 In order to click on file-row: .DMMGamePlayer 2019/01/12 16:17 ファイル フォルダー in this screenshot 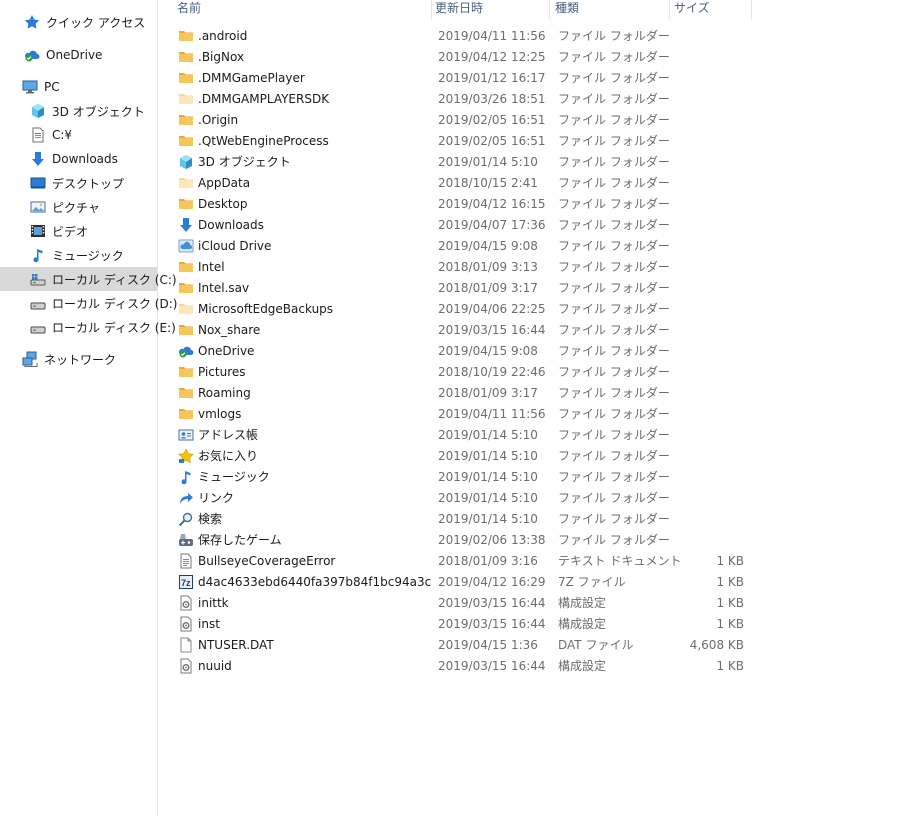, I will do `click(471, 78)`.